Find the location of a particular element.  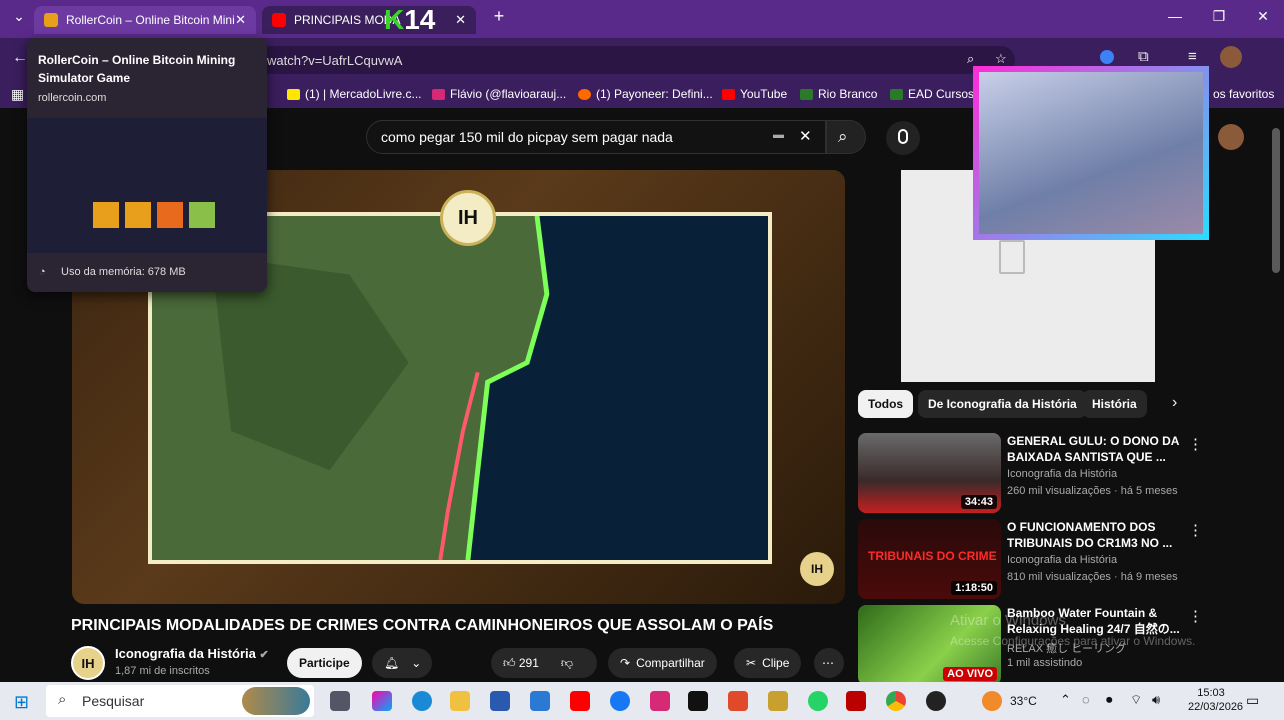

address-bar: watch?v=UafrLCquvwA ☆ ⌕ is located at coordinates (635, 60).